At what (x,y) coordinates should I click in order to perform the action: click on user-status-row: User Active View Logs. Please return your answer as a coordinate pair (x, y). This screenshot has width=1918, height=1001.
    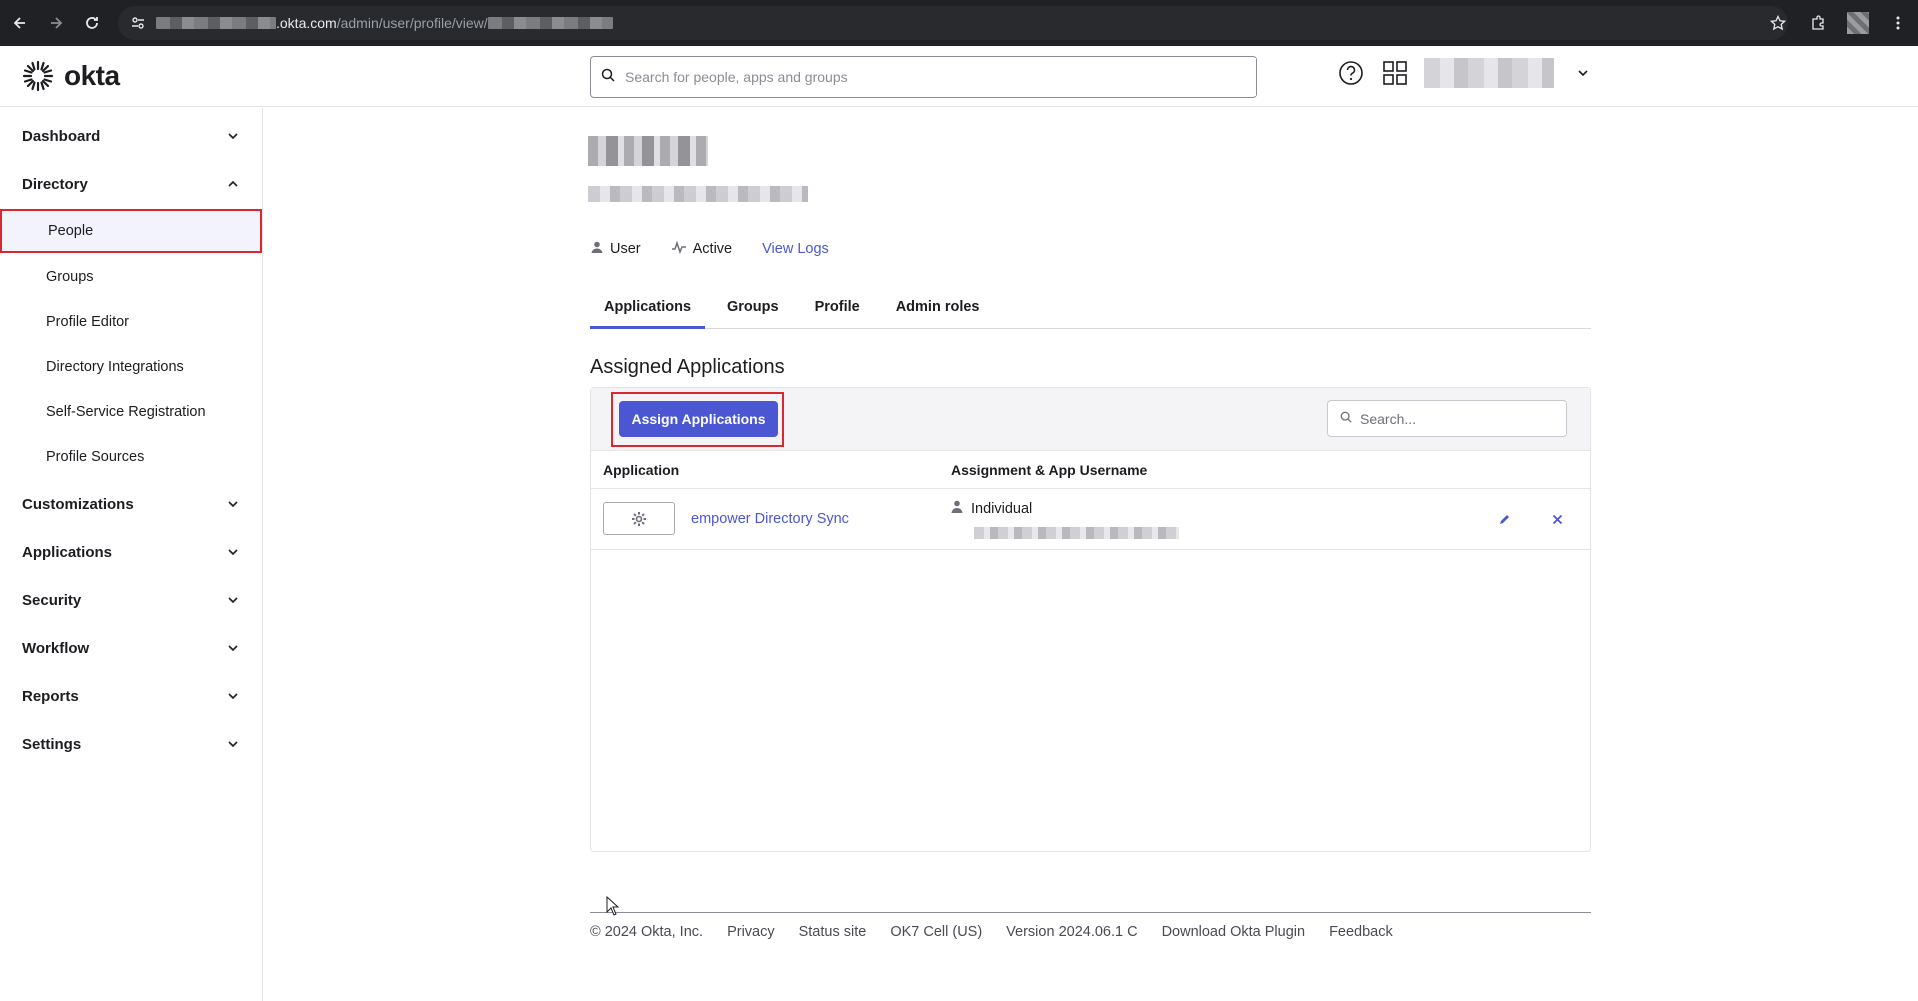
    Looking at the image, I should click on (709, 249).